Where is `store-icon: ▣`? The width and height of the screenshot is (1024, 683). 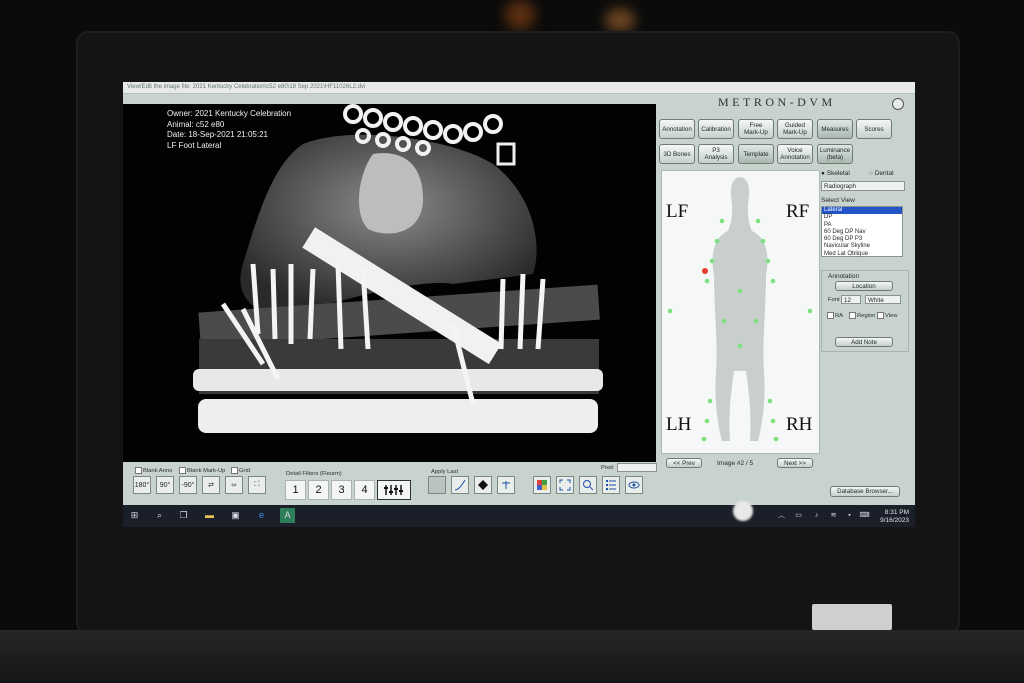 store-icon: ▣ is located at coordinates (235, 515).